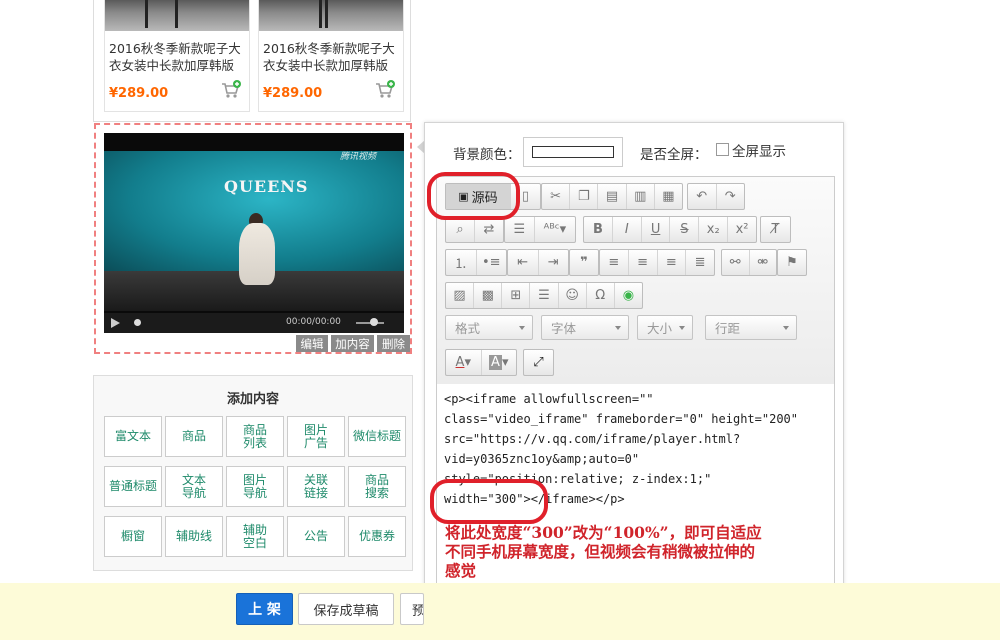 This screenshot has width=1000, height=640. Describe the element at coordinates (352, 343) in the screenshot. I see `add-content-button: 加内容` at that location.